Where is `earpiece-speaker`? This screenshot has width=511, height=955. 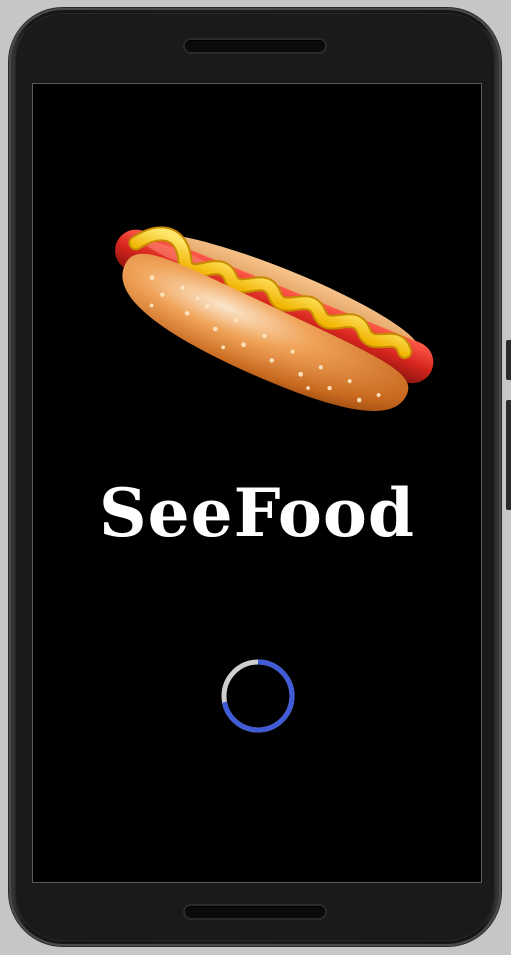 earpiece-speaker is located at coordinates (255, 46).